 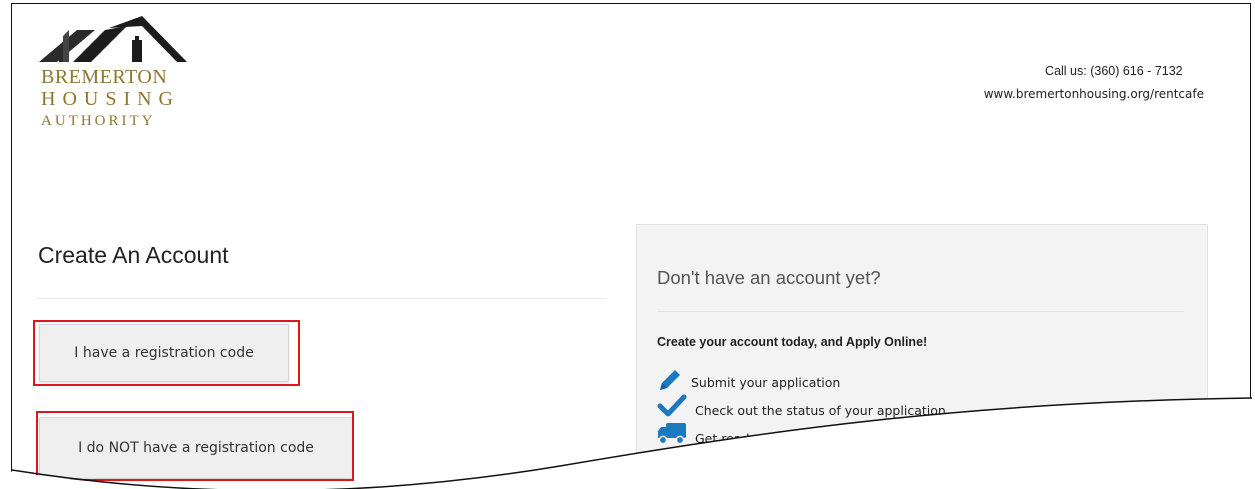 What do you see at coordinates (322, 298) in the screenshot?
I see `title-divider` at bounding box center [322, 298].